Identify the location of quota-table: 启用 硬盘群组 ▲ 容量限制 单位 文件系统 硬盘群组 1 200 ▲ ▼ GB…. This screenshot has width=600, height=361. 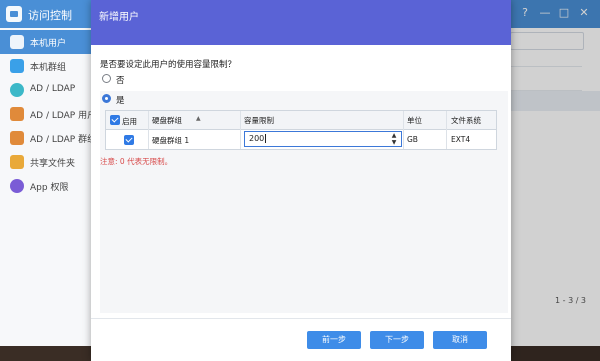
(301, 130).